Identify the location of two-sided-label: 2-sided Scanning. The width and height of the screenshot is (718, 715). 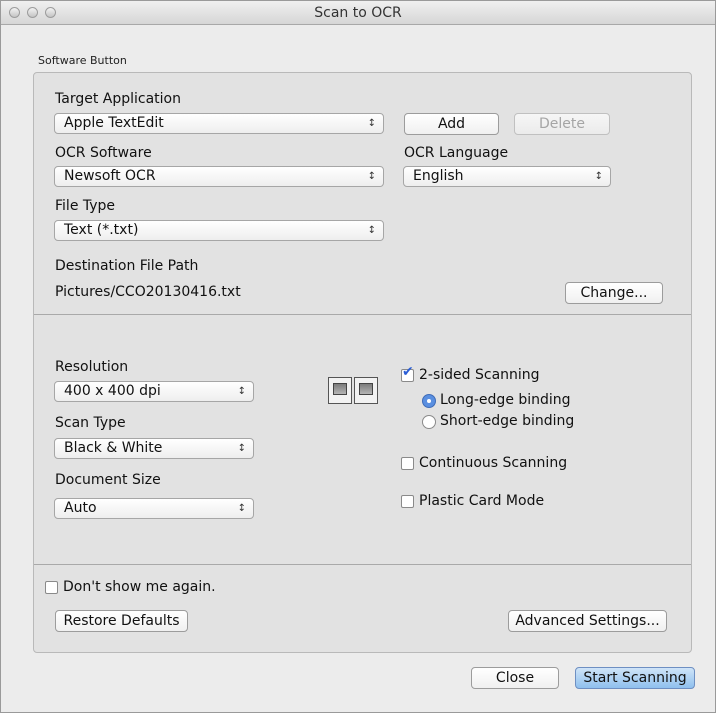
(479, 375).